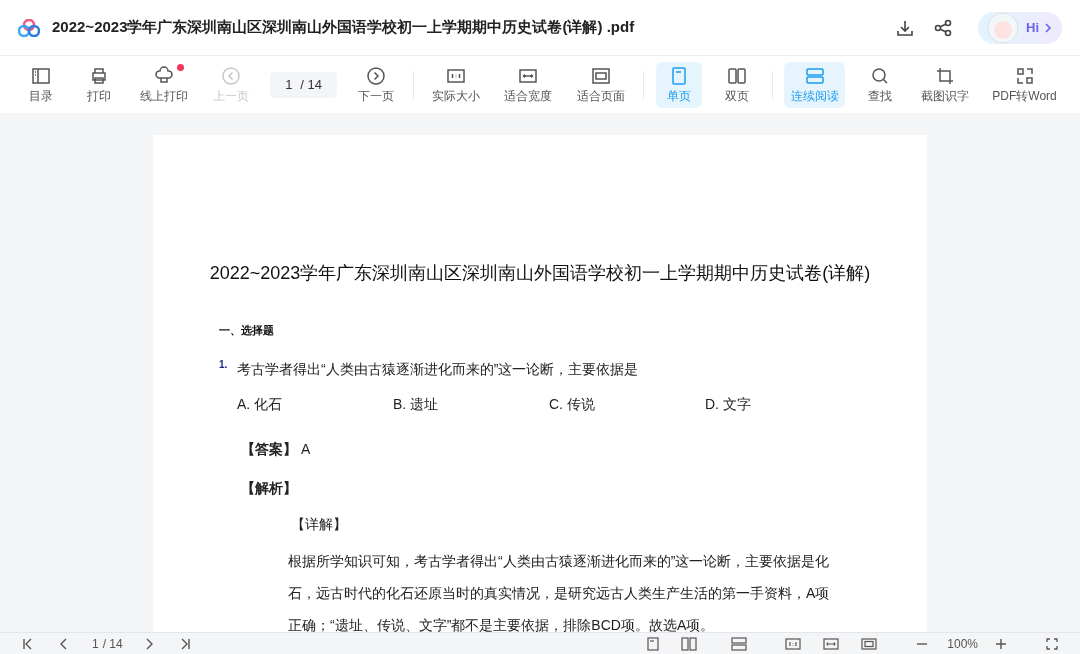  What do you see at coordinates (438, 369) in the screenshot?
I see `question-text: 考古学者得出“人类由古猿逐渐进化而来的”这一论断，主要依据是` at bounding box center [438, 369].